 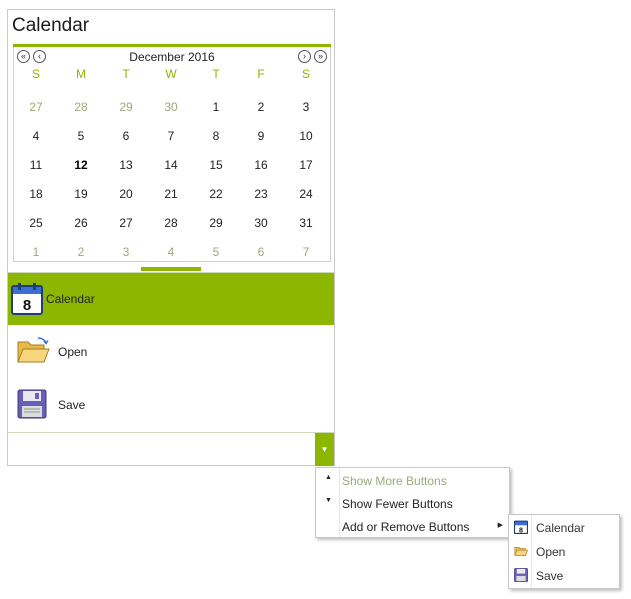 What do you see at coordinates (72, 405) in the screenshot?
I see `nav-item-label: Save` at bounding box center [72, 405].